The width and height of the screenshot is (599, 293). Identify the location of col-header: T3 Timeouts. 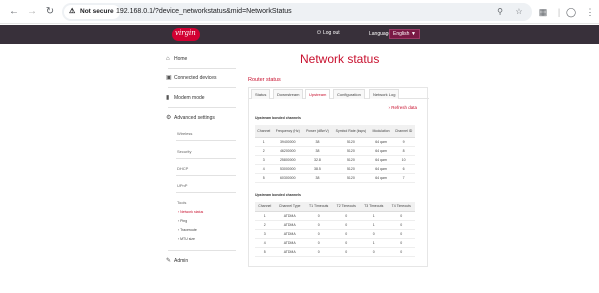
(373, 207).